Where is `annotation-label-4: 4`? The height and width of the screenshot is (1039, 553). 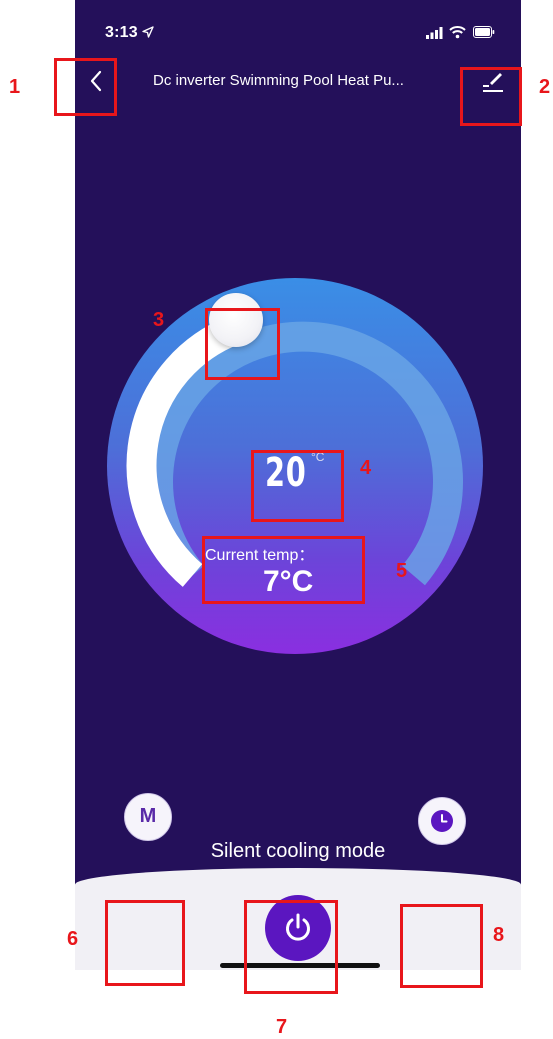
annotation-label-4: 4 is located at coordinates (366, 468).